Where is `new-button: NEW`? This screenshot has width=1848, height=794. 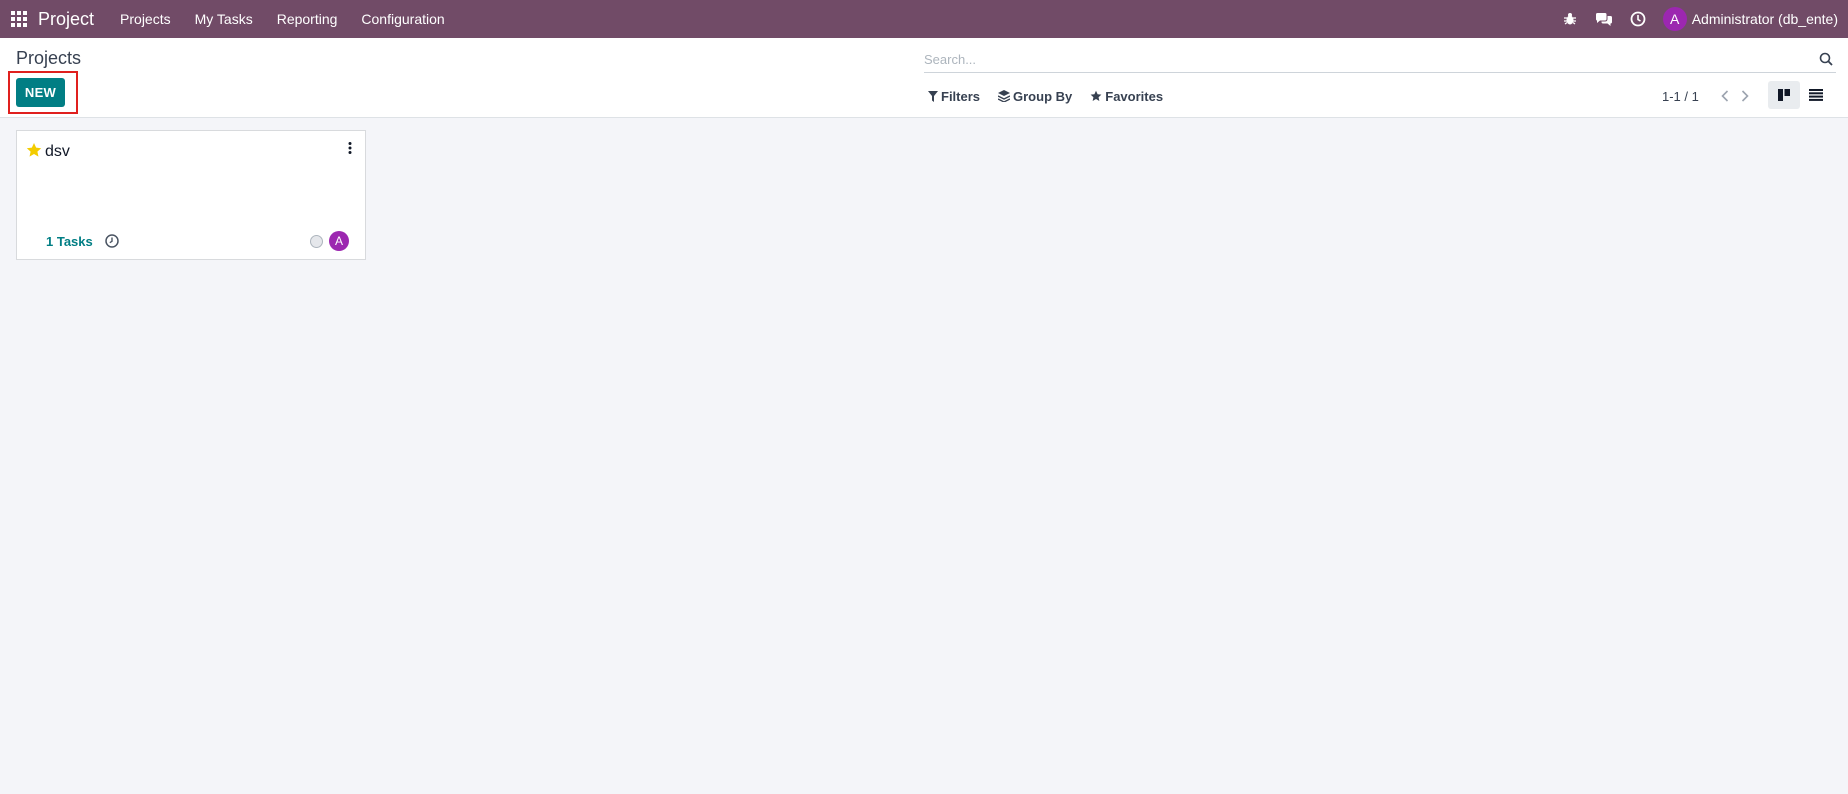 new-button: NEW is located at coordinates (40, 92).